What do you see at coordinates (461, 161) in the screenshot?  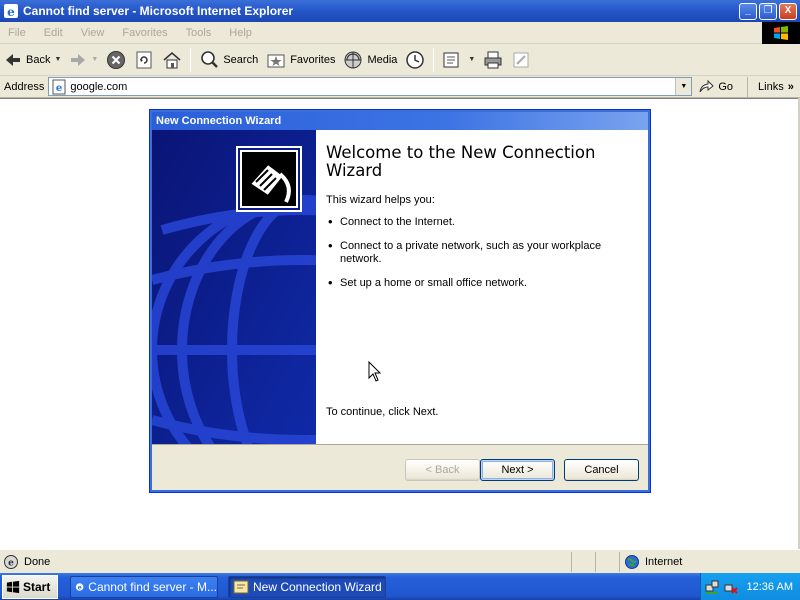 I see `wizard-heading: Welcome to the New Connection Wizard` at bounding box center [461, 161].